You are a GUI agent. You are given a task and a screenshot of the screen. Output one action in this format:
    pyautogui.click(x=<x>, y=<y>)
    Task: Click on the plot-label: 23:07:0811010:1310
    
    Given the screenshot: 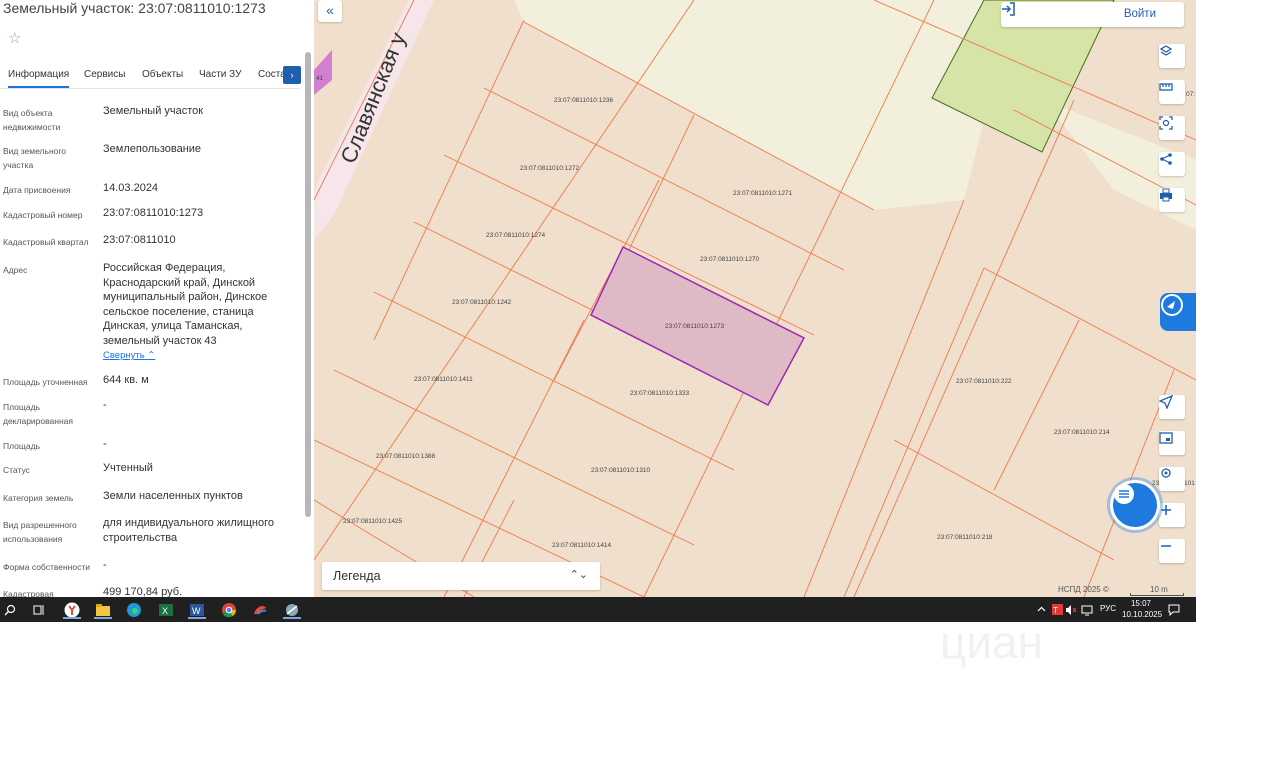 What is the action you would take?
    pyautogui.click(x=621, y=470)
    